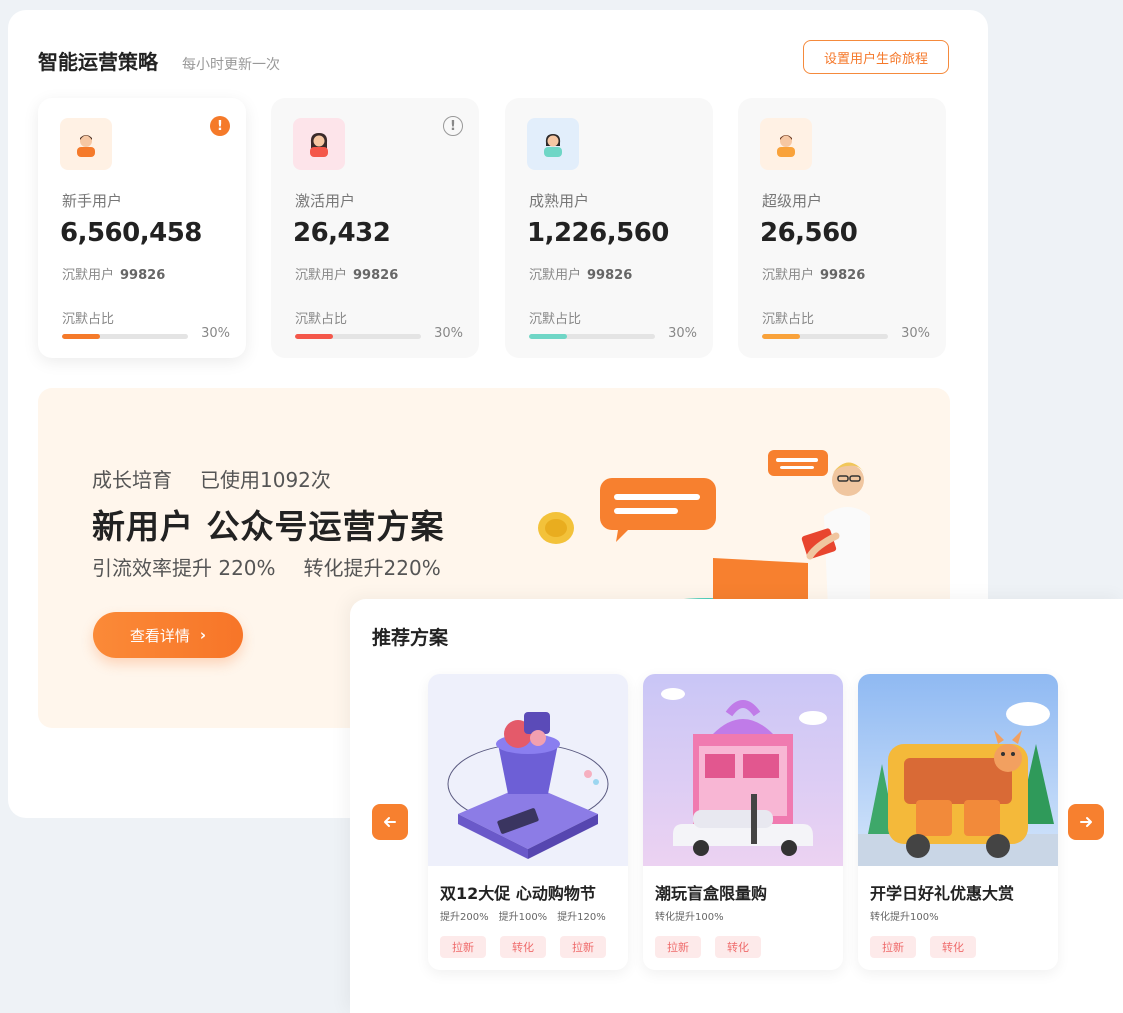 Image resolution: width=1123 pixels, height=1013 pixels. Describe the element at coordinates (132, 480) in the screenshot. I see `banner-category: 成长培育` at that location.